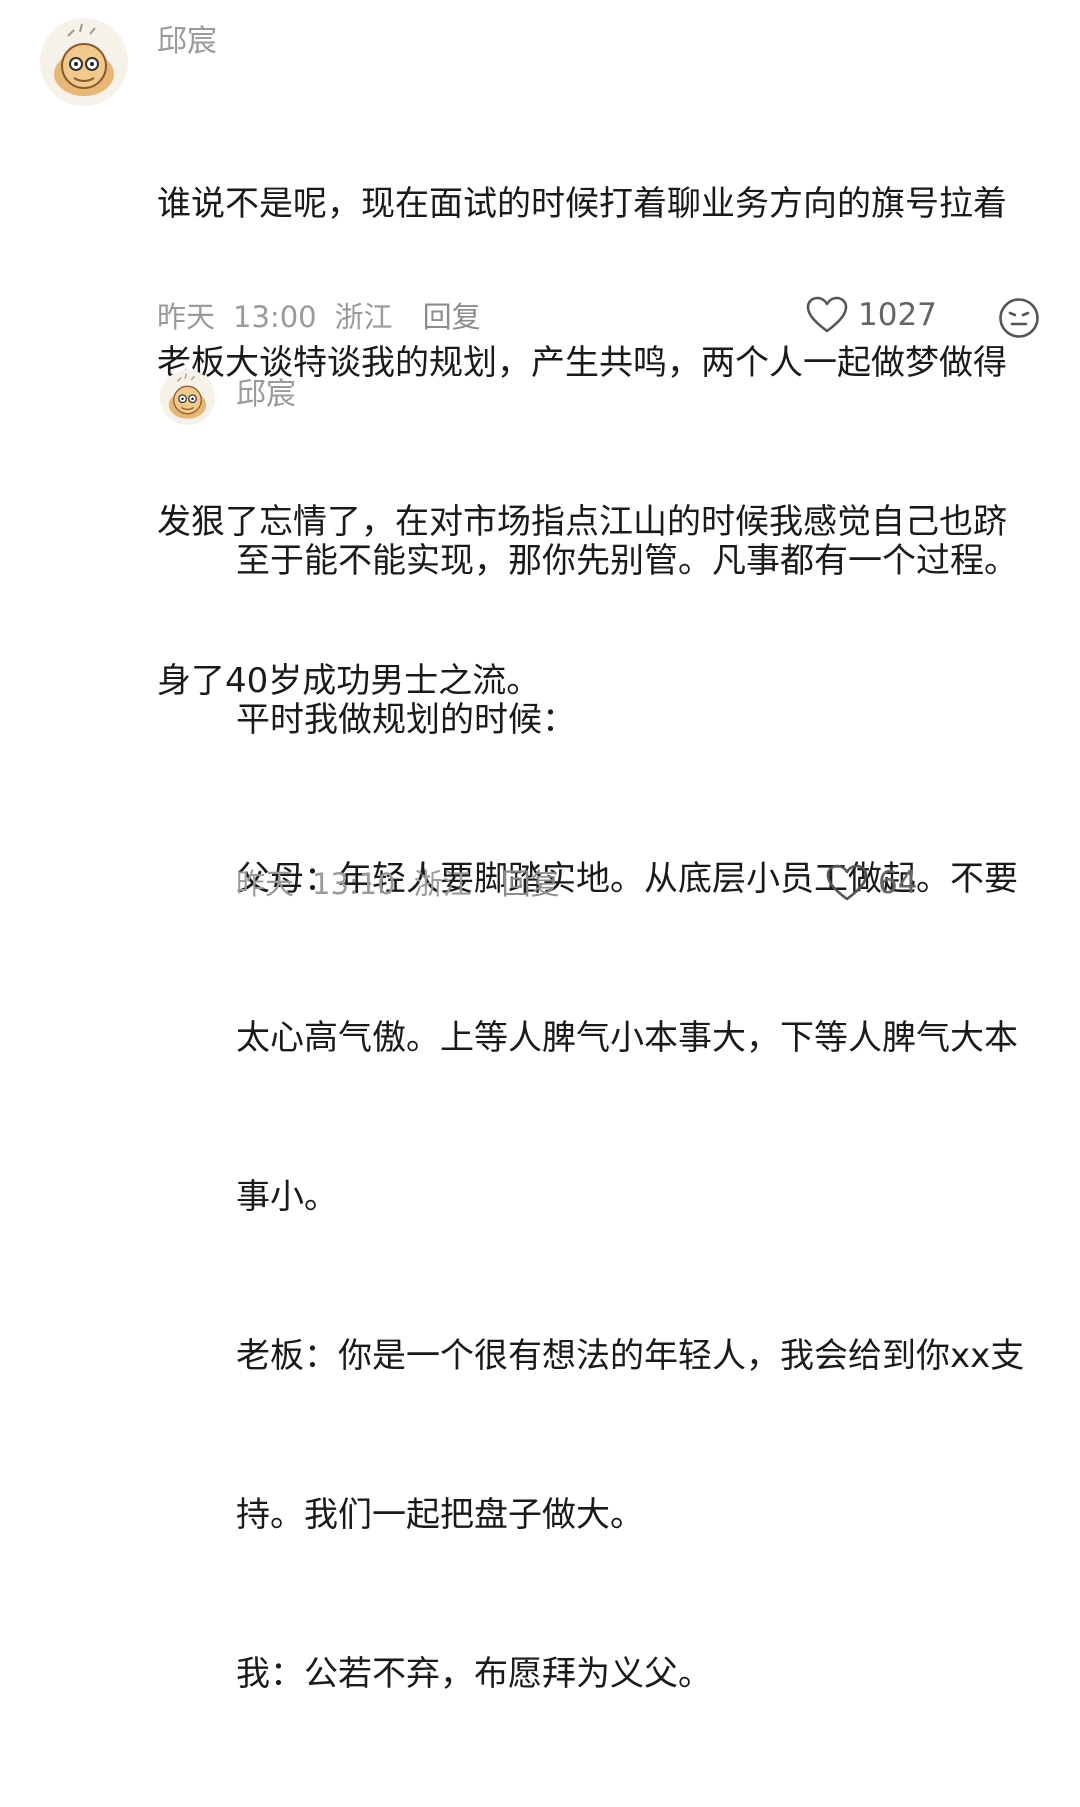 This screenshot has height=1807, width=1080. I want to click on comment-line: 至于能不能实现，那你先别管。凡事都有一个过程。, so click(627, 561).